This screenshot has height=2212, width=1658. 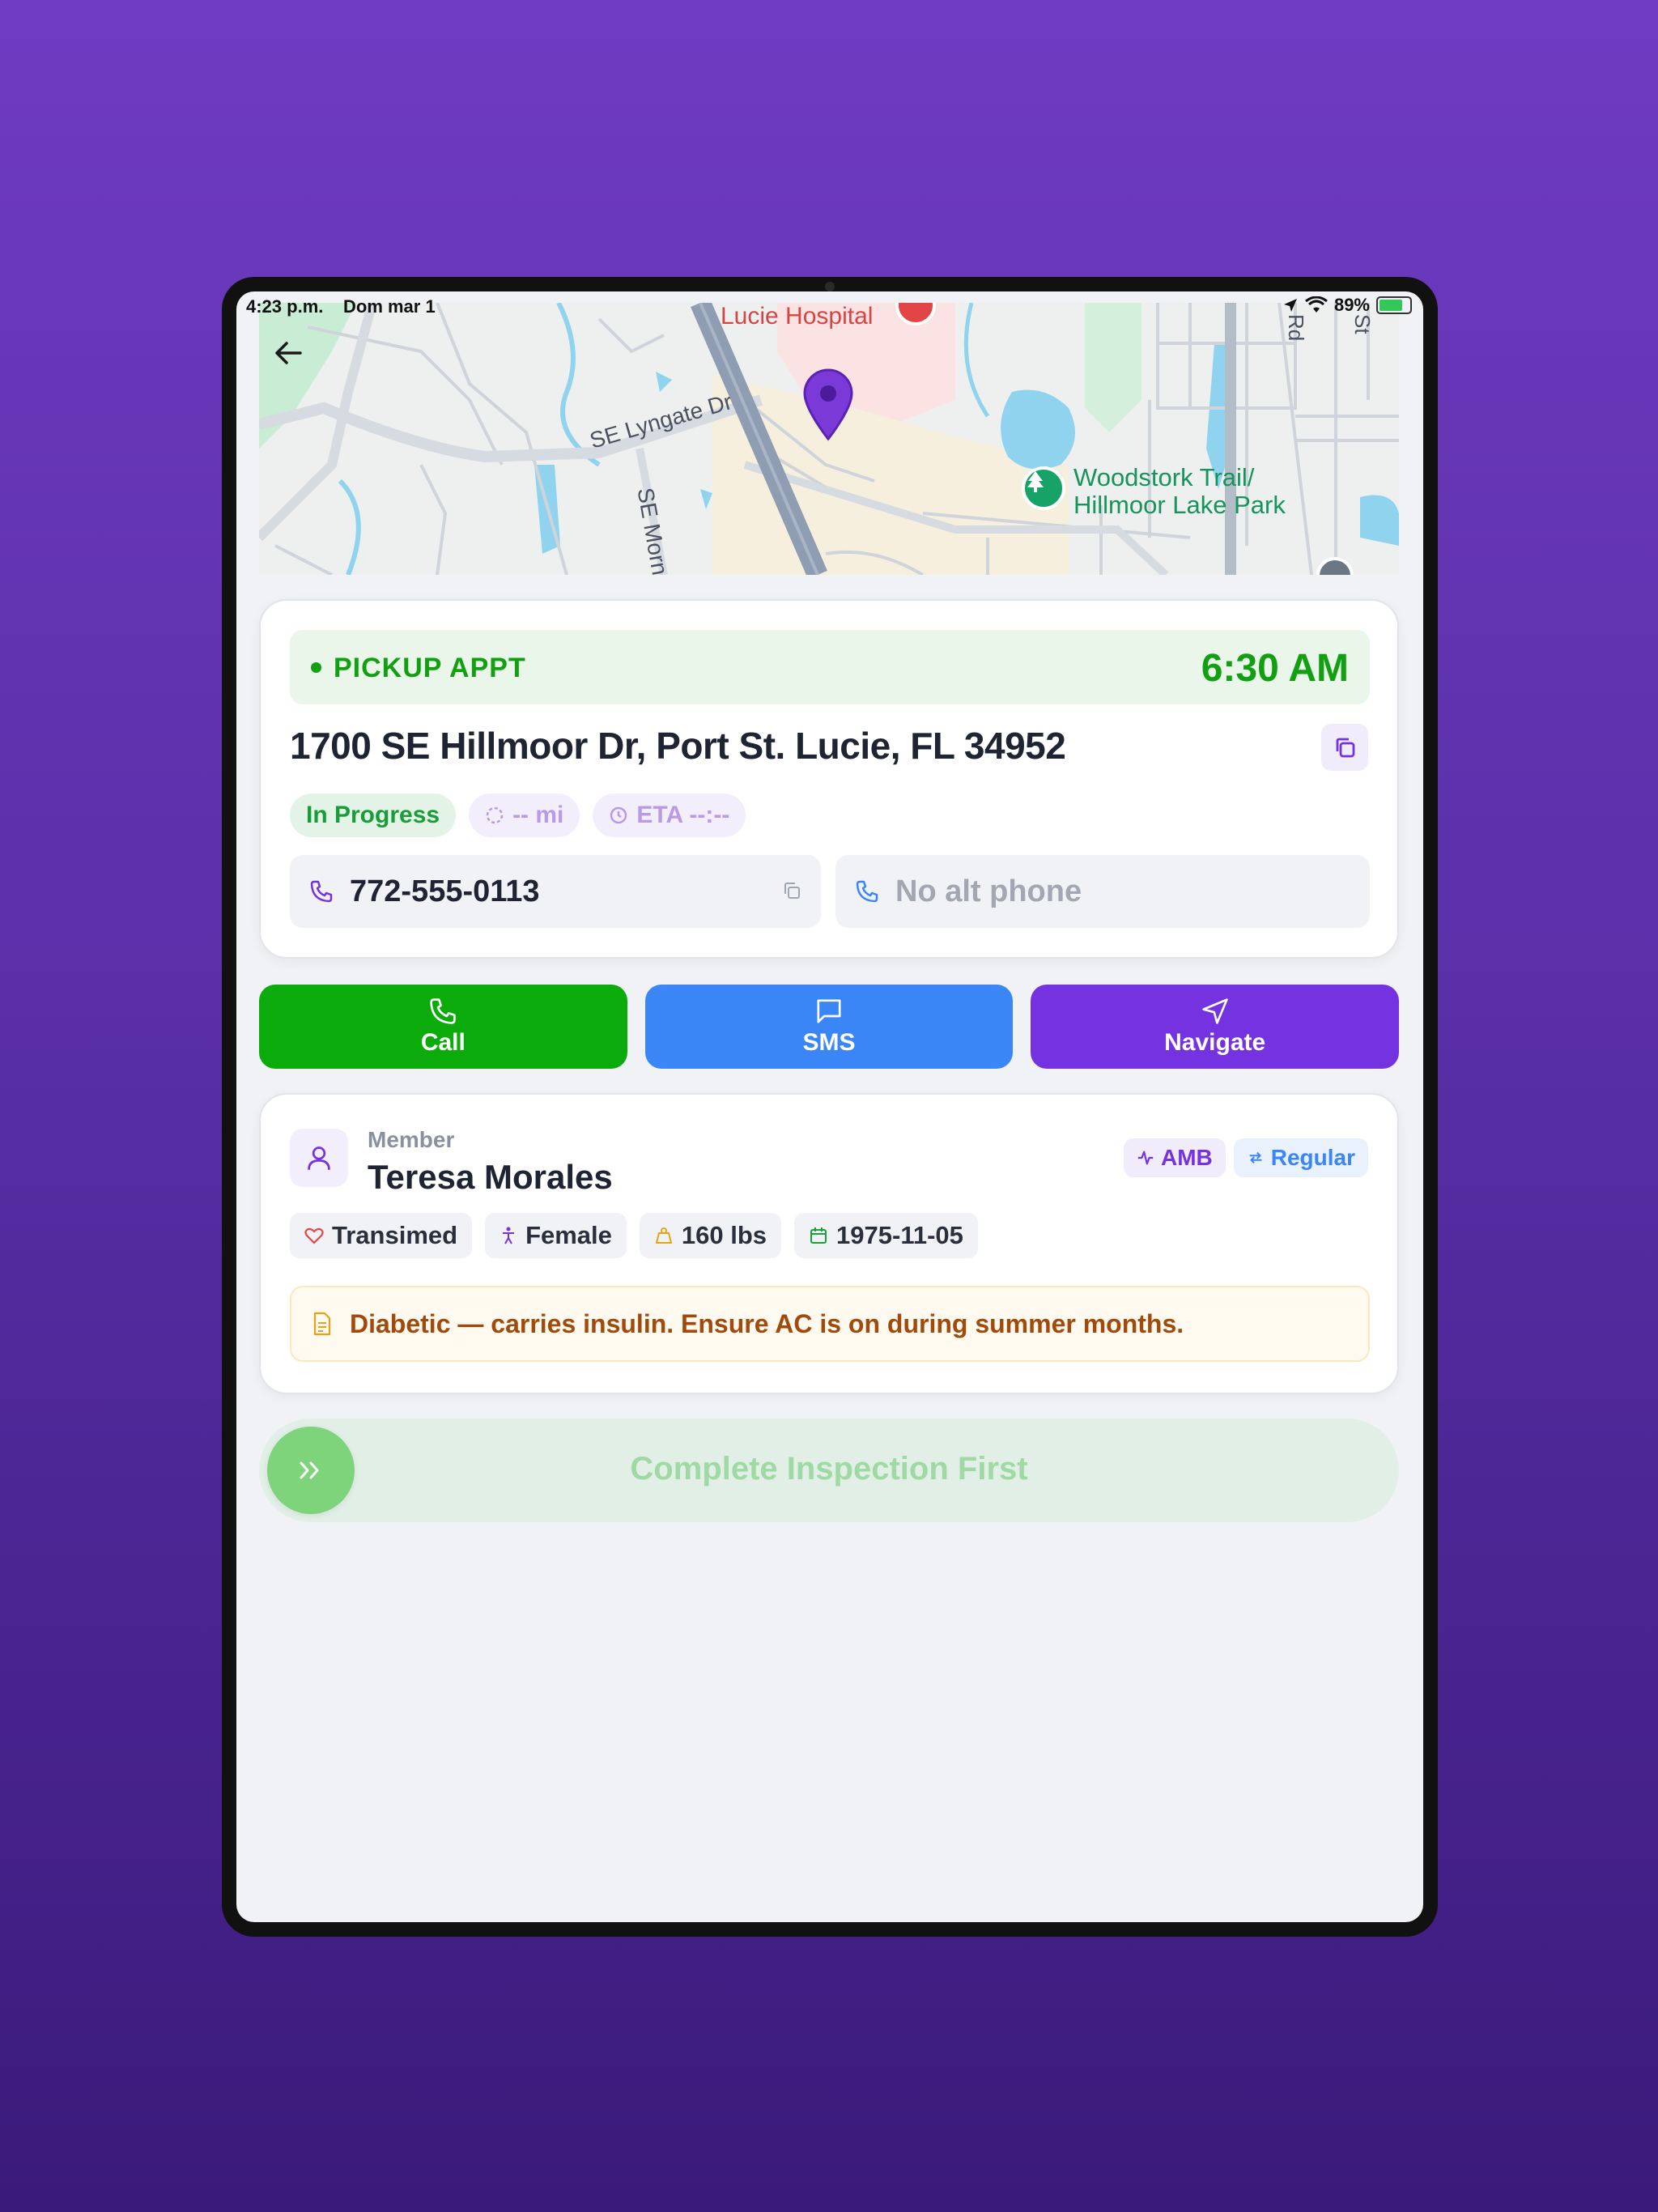 I want to click on navigate-button: Navigate, so click(x=1215, y=1027).